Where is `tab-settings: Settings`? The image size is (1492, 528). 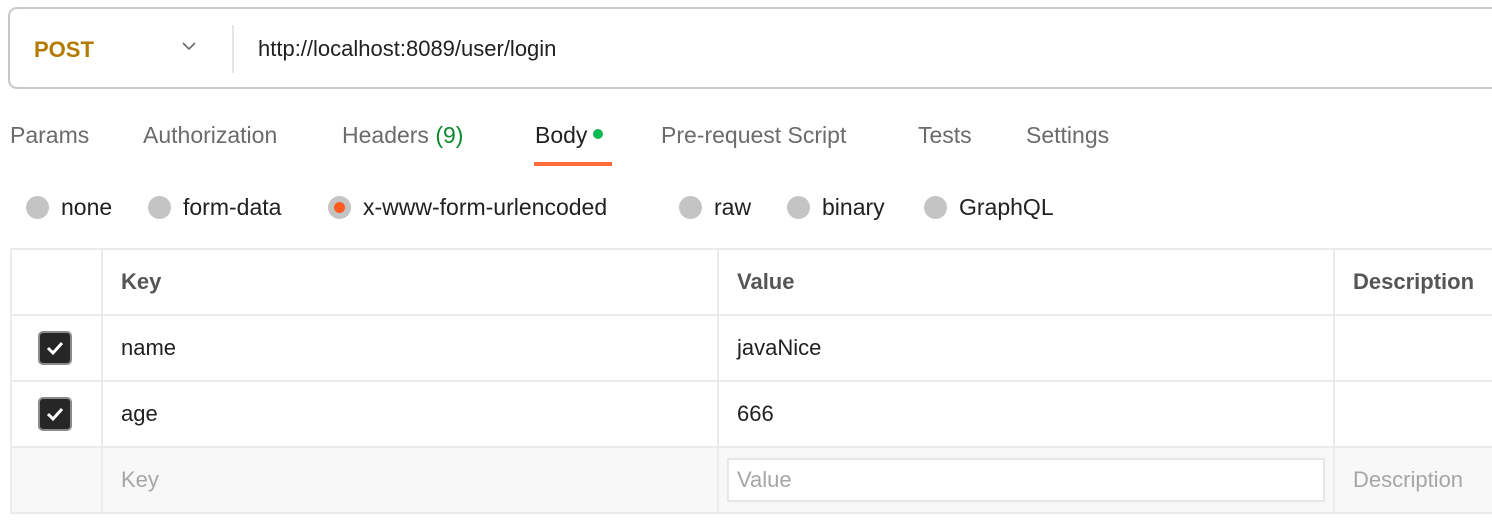 tab-settings: Settings is located at coordinates (1067, 135).